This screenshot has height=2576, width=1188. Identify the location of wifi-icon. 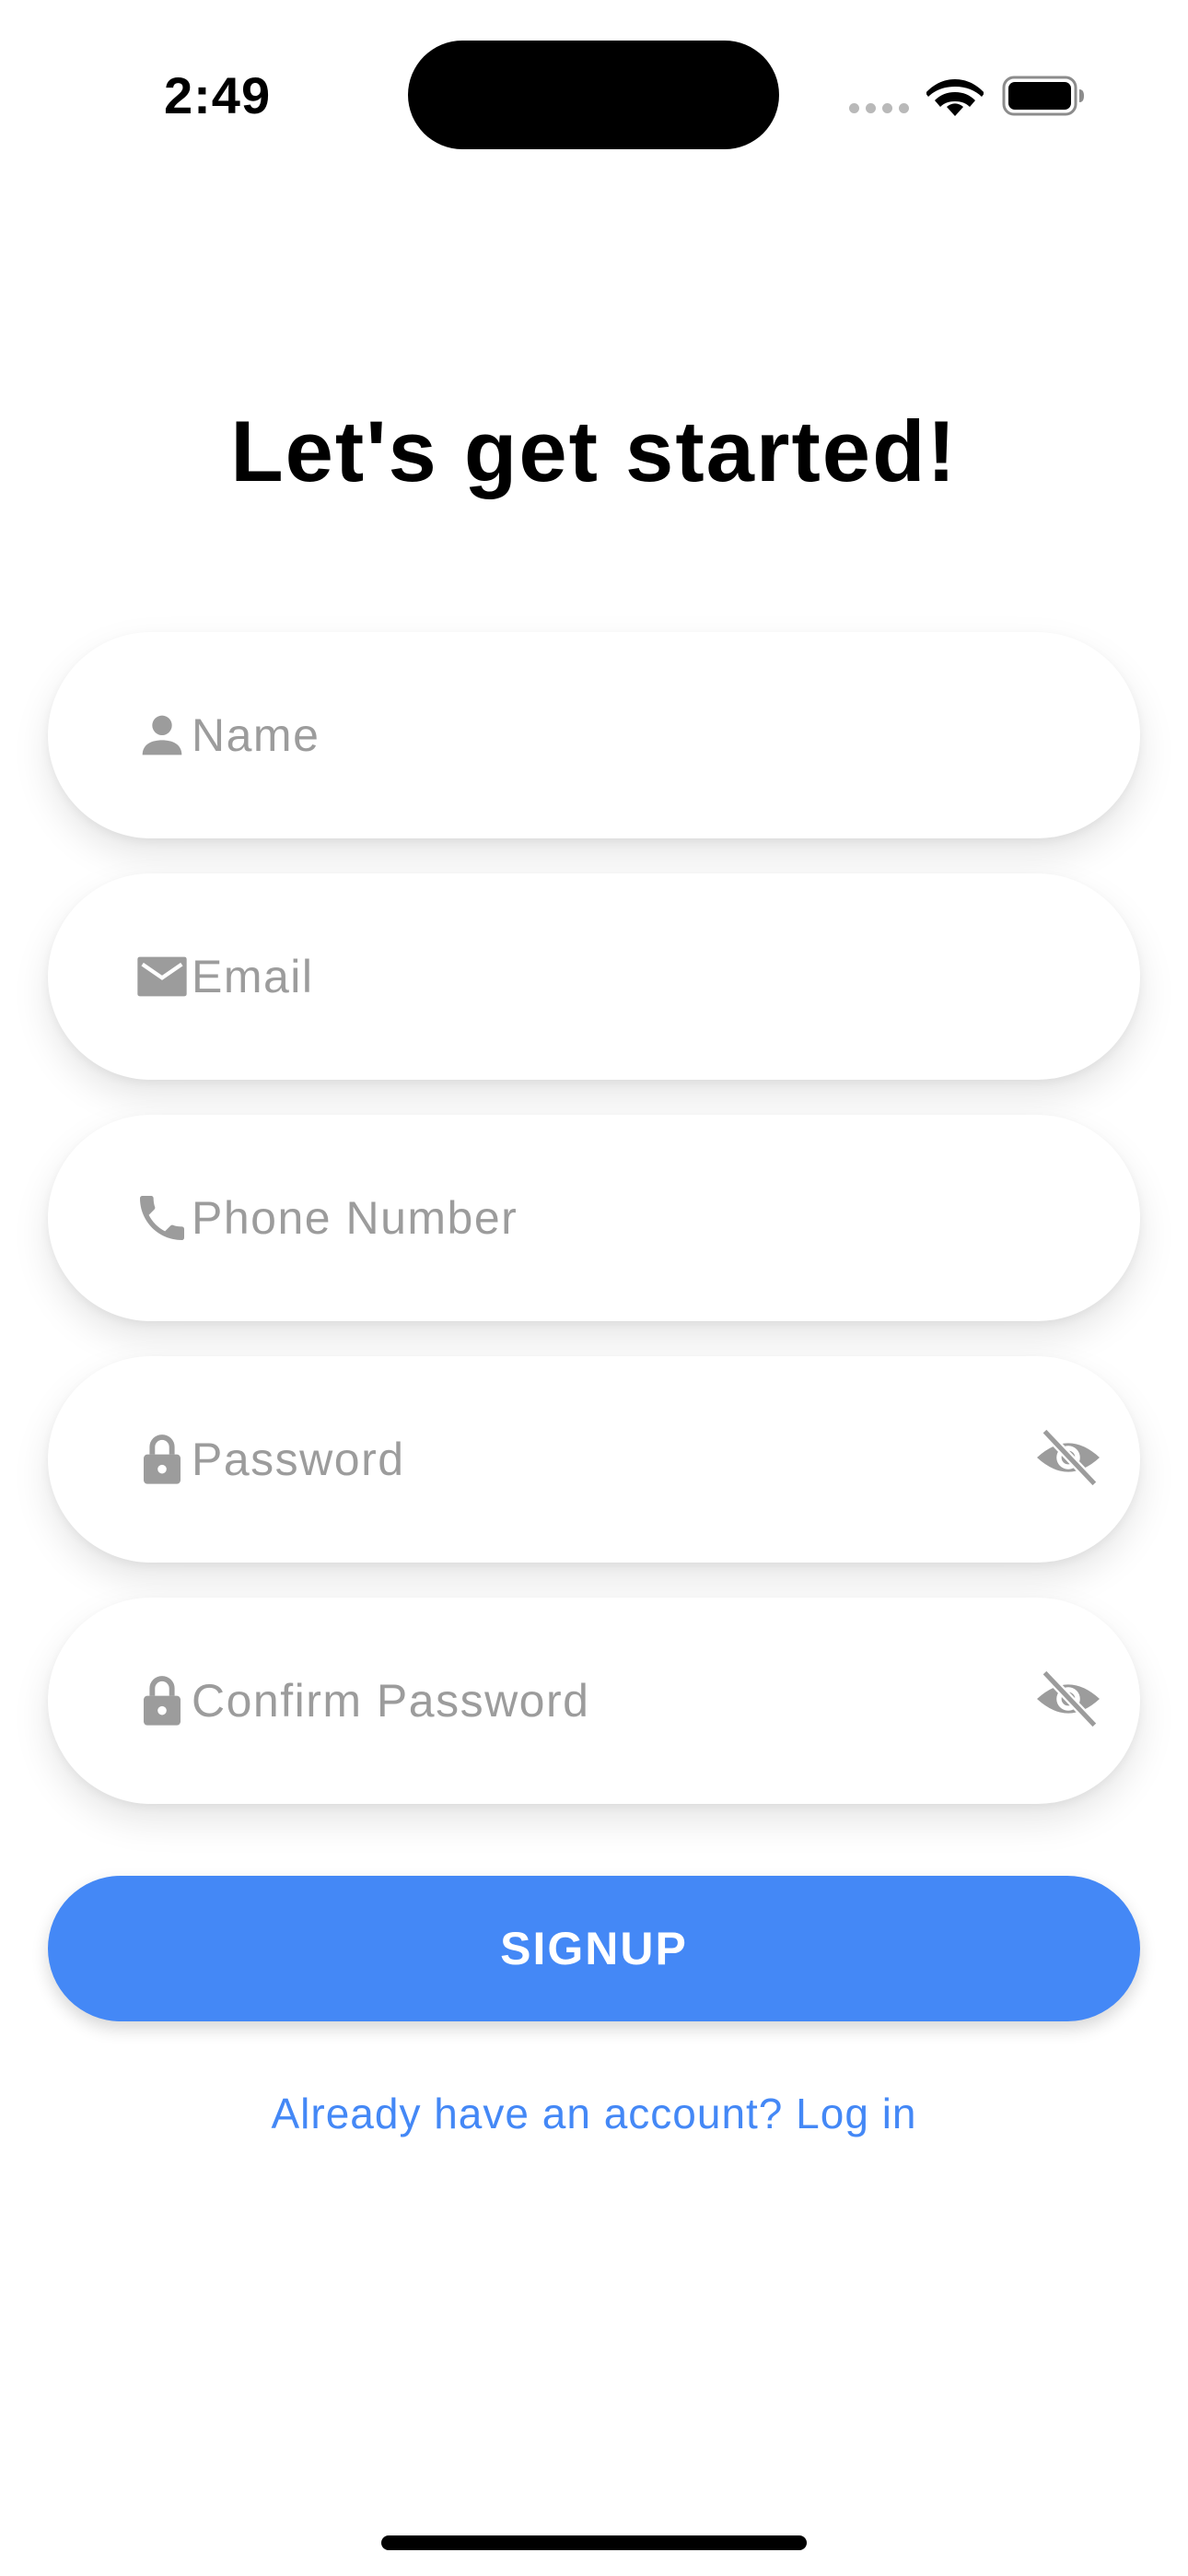
(955, 97).